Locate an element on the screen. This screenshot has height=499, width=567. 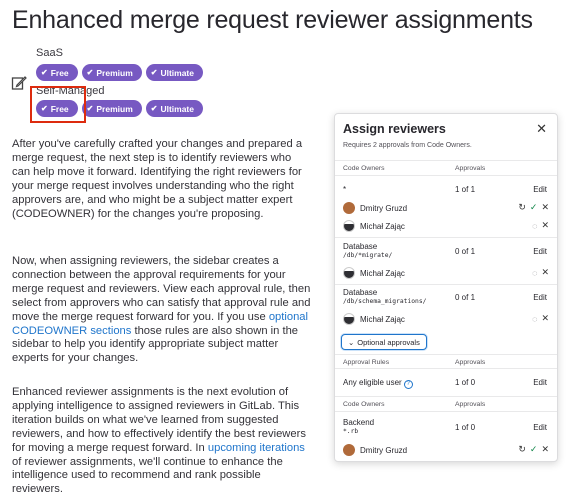
rule-name: Backend is located at coordinates (359, 422).